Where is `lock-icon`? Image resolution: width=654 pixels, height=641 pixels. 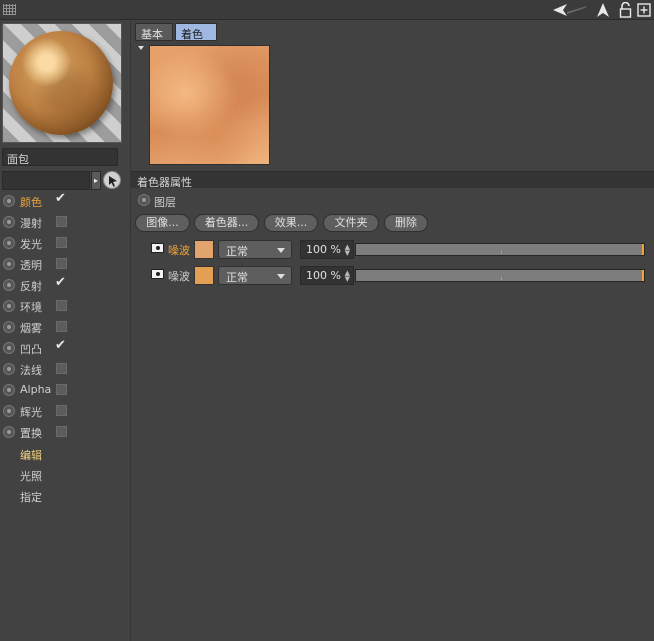
lock-icon is located at coordinates (625, 10).